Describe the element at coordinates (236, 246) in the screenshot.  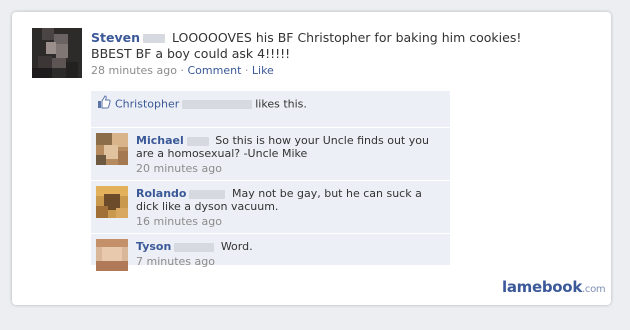
I see `comment-text: Word.` at that location.